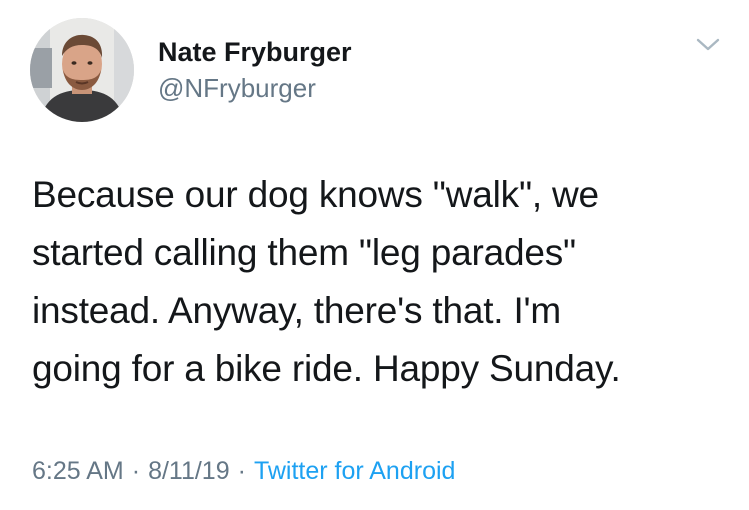 The image size is (749, 510). Describe the element at coordinates (354, 471) in the screenshot. I see `tweet-source-link: Twitter for Android` at that location.